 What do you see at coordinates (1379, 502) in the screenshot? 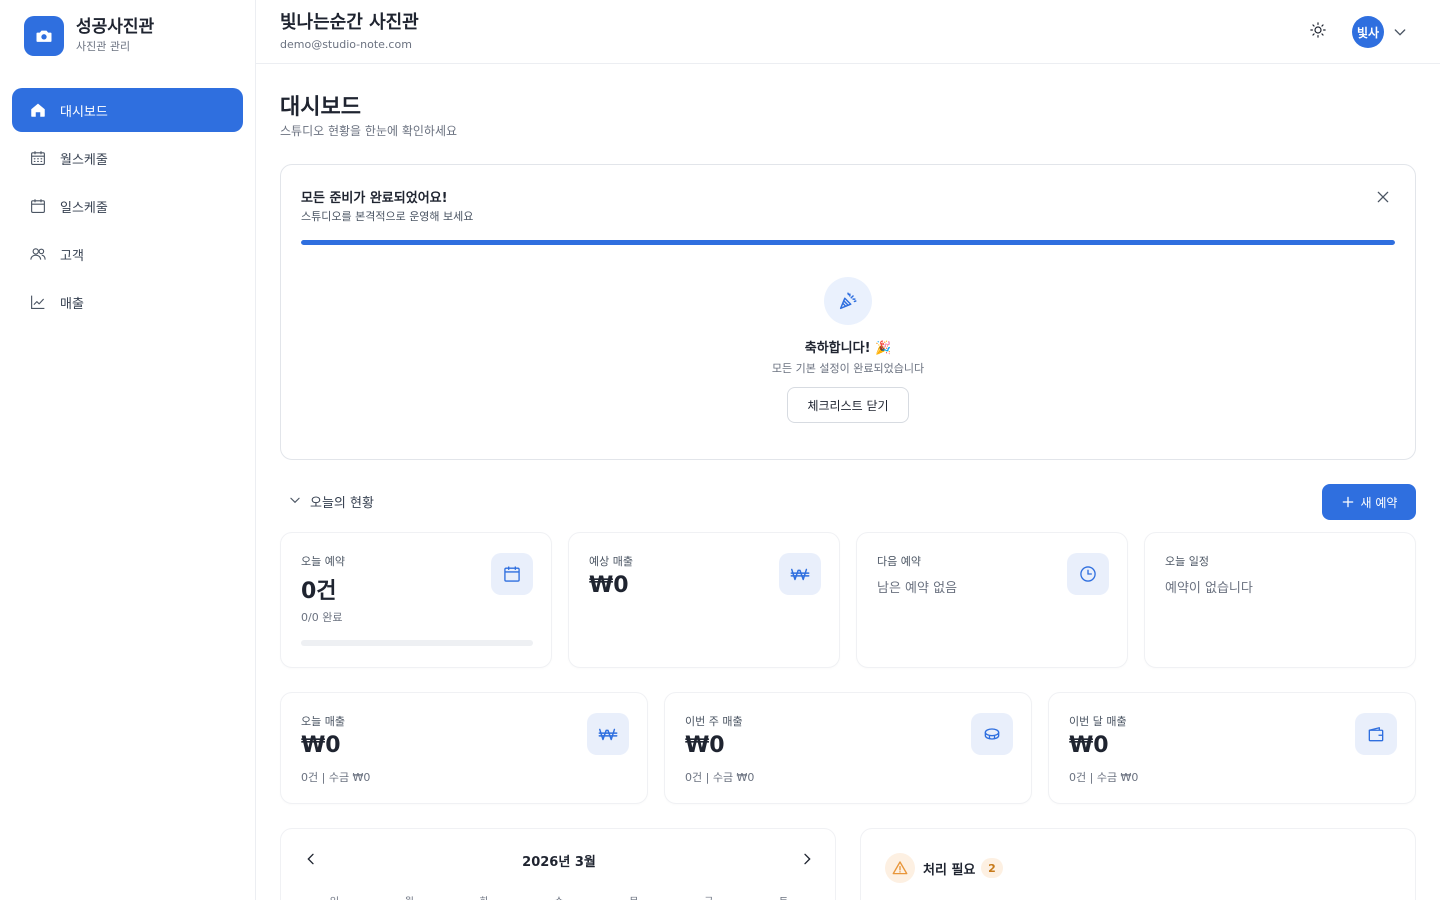
I see `new-booking-label: 새 예약` at bounding box center [1379, 502].